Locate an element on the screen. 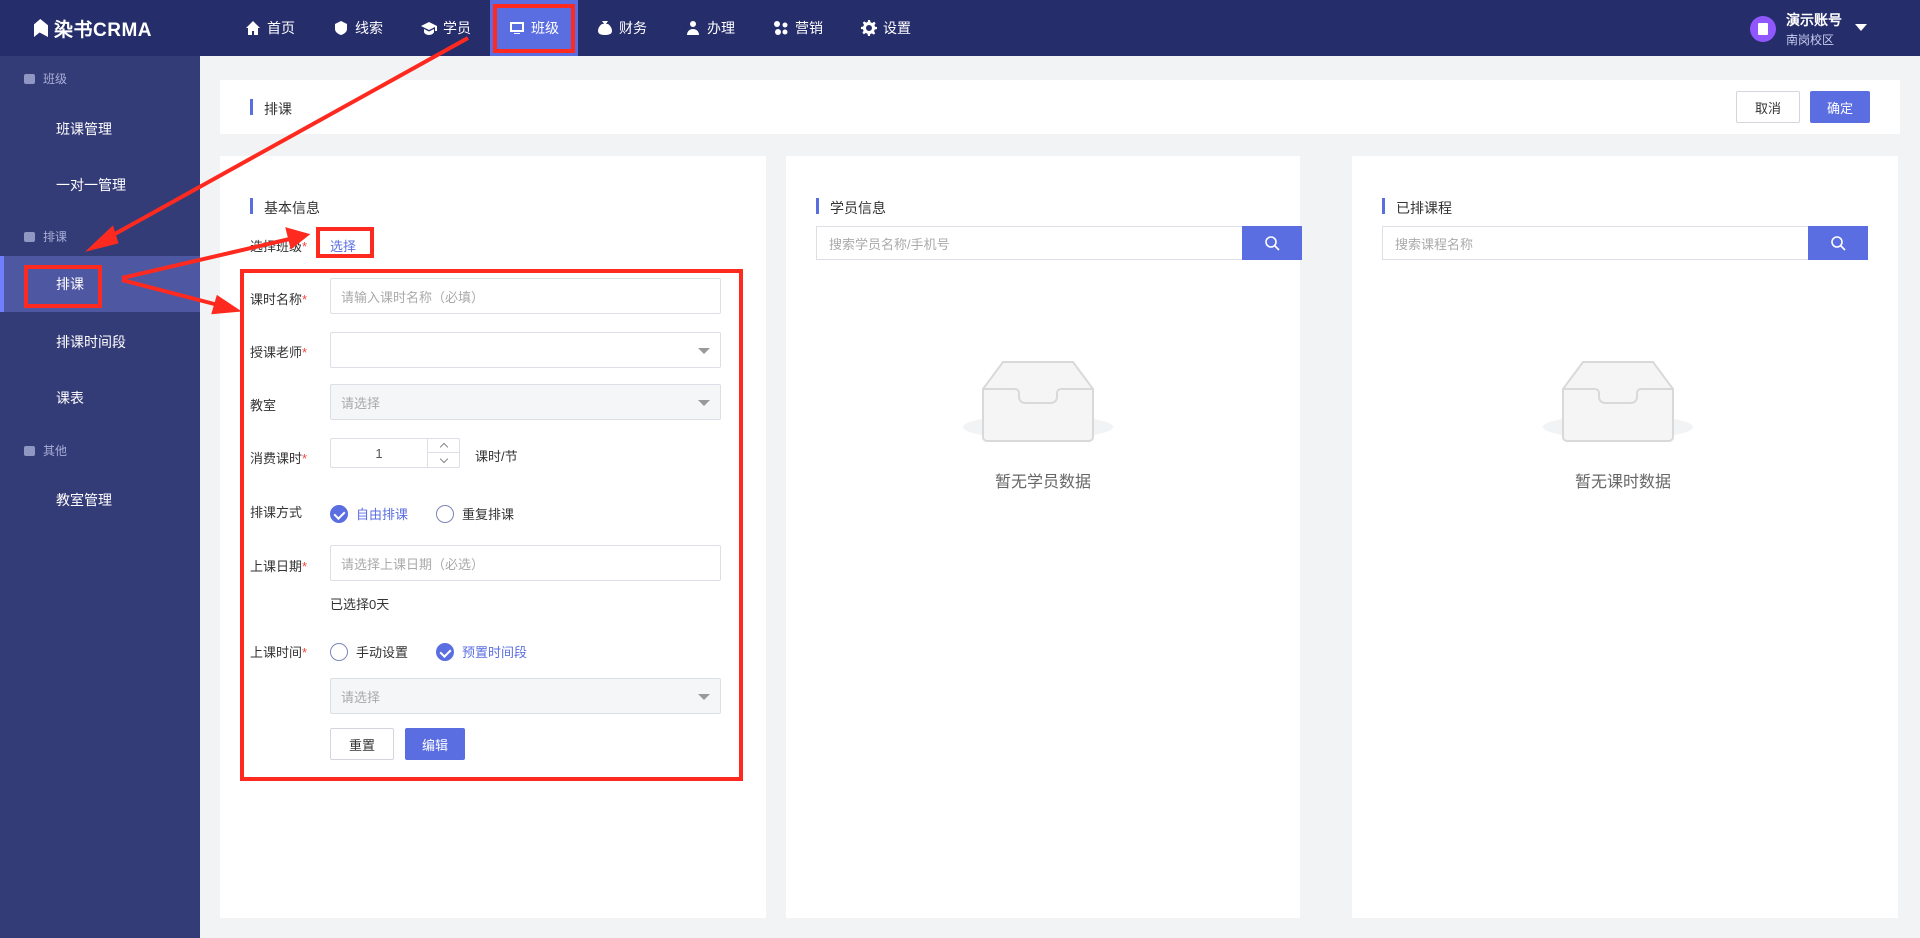 Image resolution: width=1920 pixels, height=938 pixels. user-campus: 南岗校区 is located at coordinates (1810, 40).